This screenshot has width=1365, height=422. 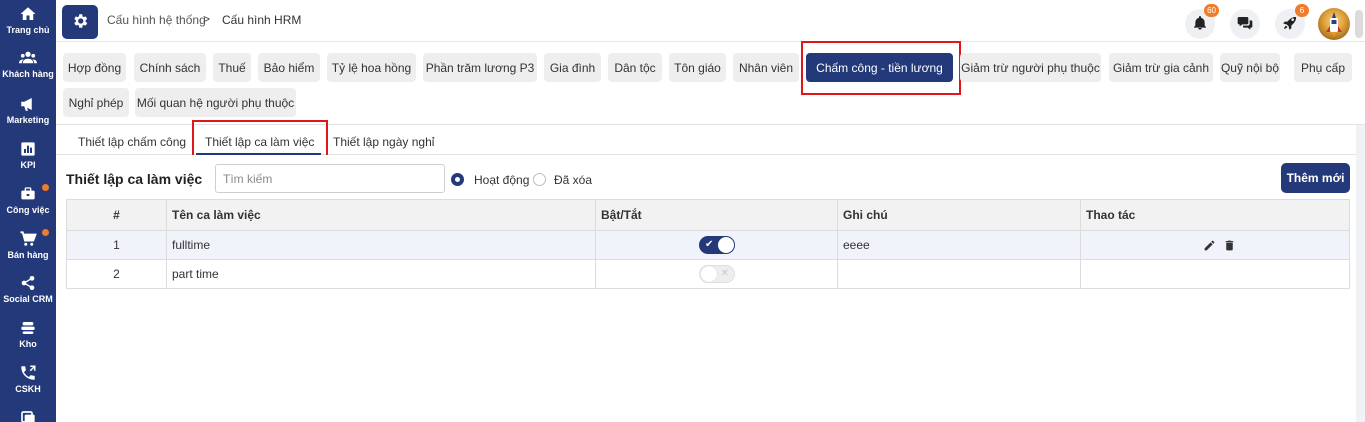 What do you see at coordinates (116, 215) in the screenshot?
I see `column-header-index: #` at bounding box center [116, 215].